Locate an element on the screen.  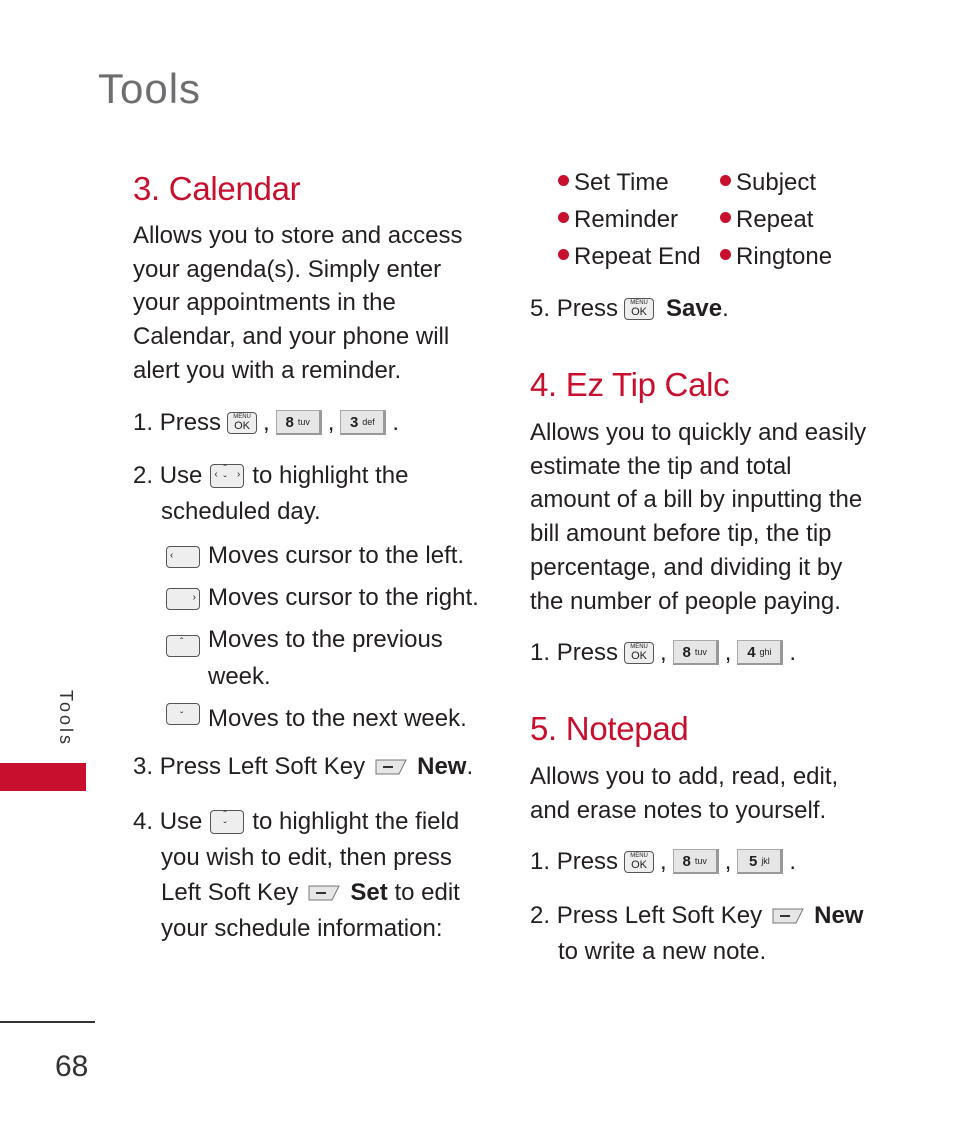
ez-tip-calc-heading: 4. Ez Tip Calc is located at coordinates (630, 384).